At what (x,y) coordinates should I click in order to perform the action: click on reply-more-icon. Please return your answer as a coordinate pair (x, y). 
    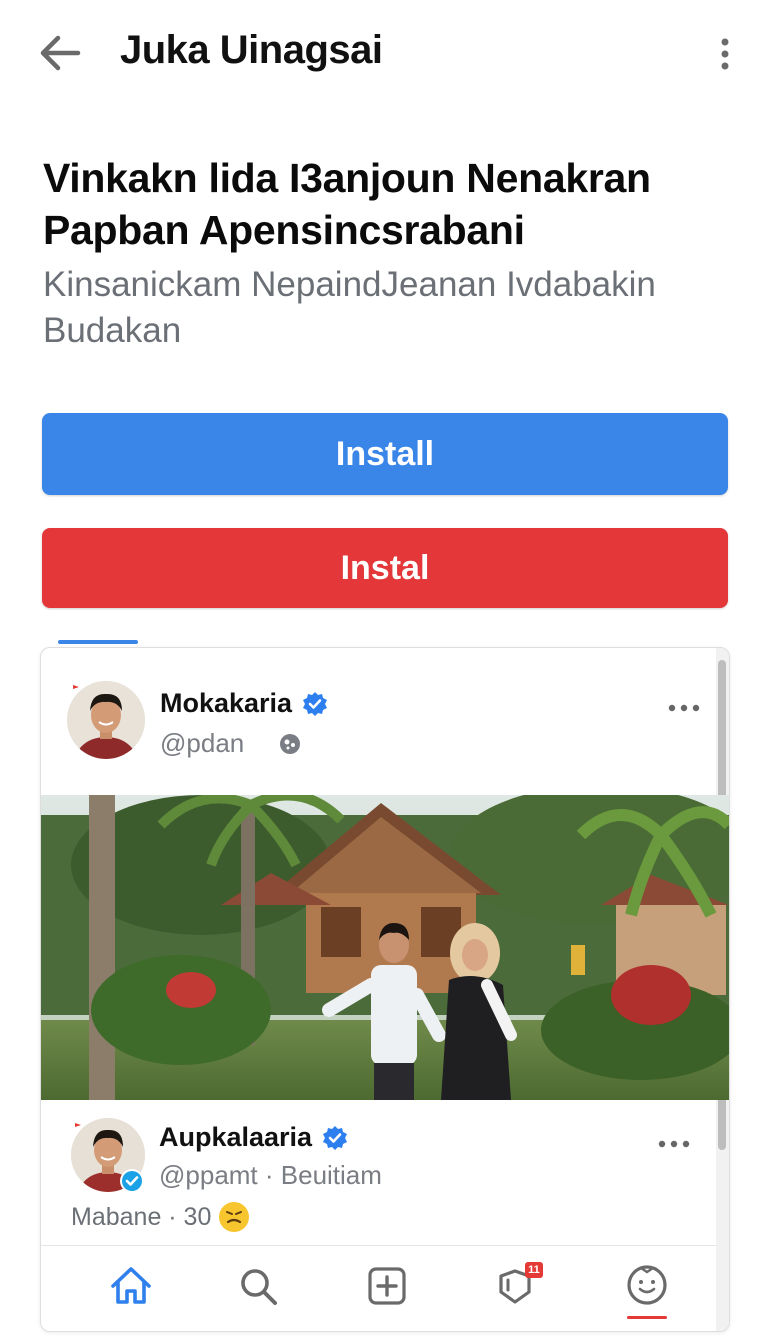
    Looking at the image, I should click on (674, 1144).